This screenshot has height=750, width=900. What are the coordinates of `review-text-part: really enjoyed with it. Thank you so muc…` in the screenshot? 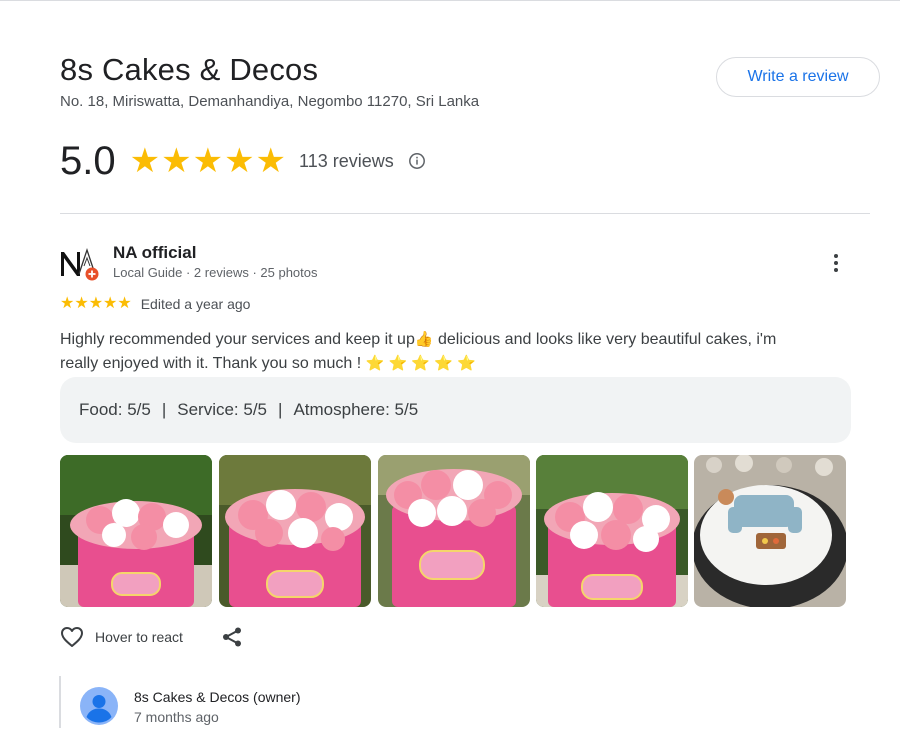 It's located at (213, 363).